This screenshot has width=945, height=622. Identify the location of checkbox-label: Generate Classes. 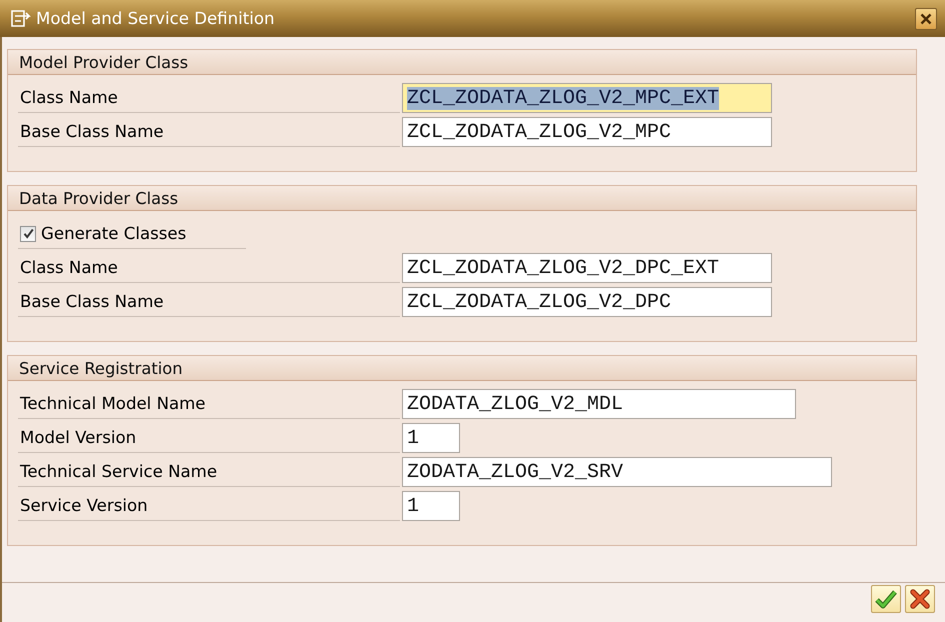
(113, 233).